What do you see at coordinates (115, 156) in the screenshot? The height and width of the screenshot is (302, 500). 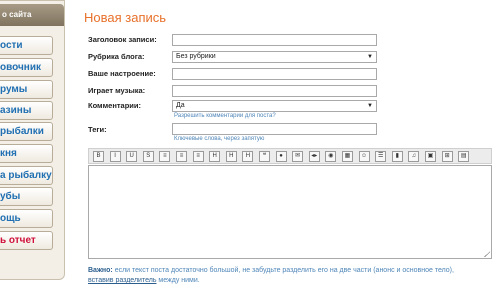 I see `italic-icon: I` at bounding box center [115, 156].